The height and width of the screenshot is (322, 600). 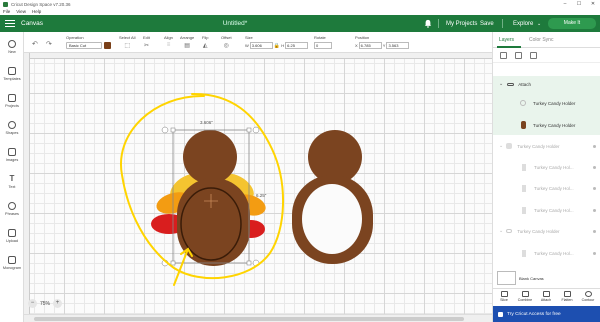 What do you see at coordinates (370, 45) in the screenshot?
I see `x-position-input: 6.785` at bounding box center [370, 45].